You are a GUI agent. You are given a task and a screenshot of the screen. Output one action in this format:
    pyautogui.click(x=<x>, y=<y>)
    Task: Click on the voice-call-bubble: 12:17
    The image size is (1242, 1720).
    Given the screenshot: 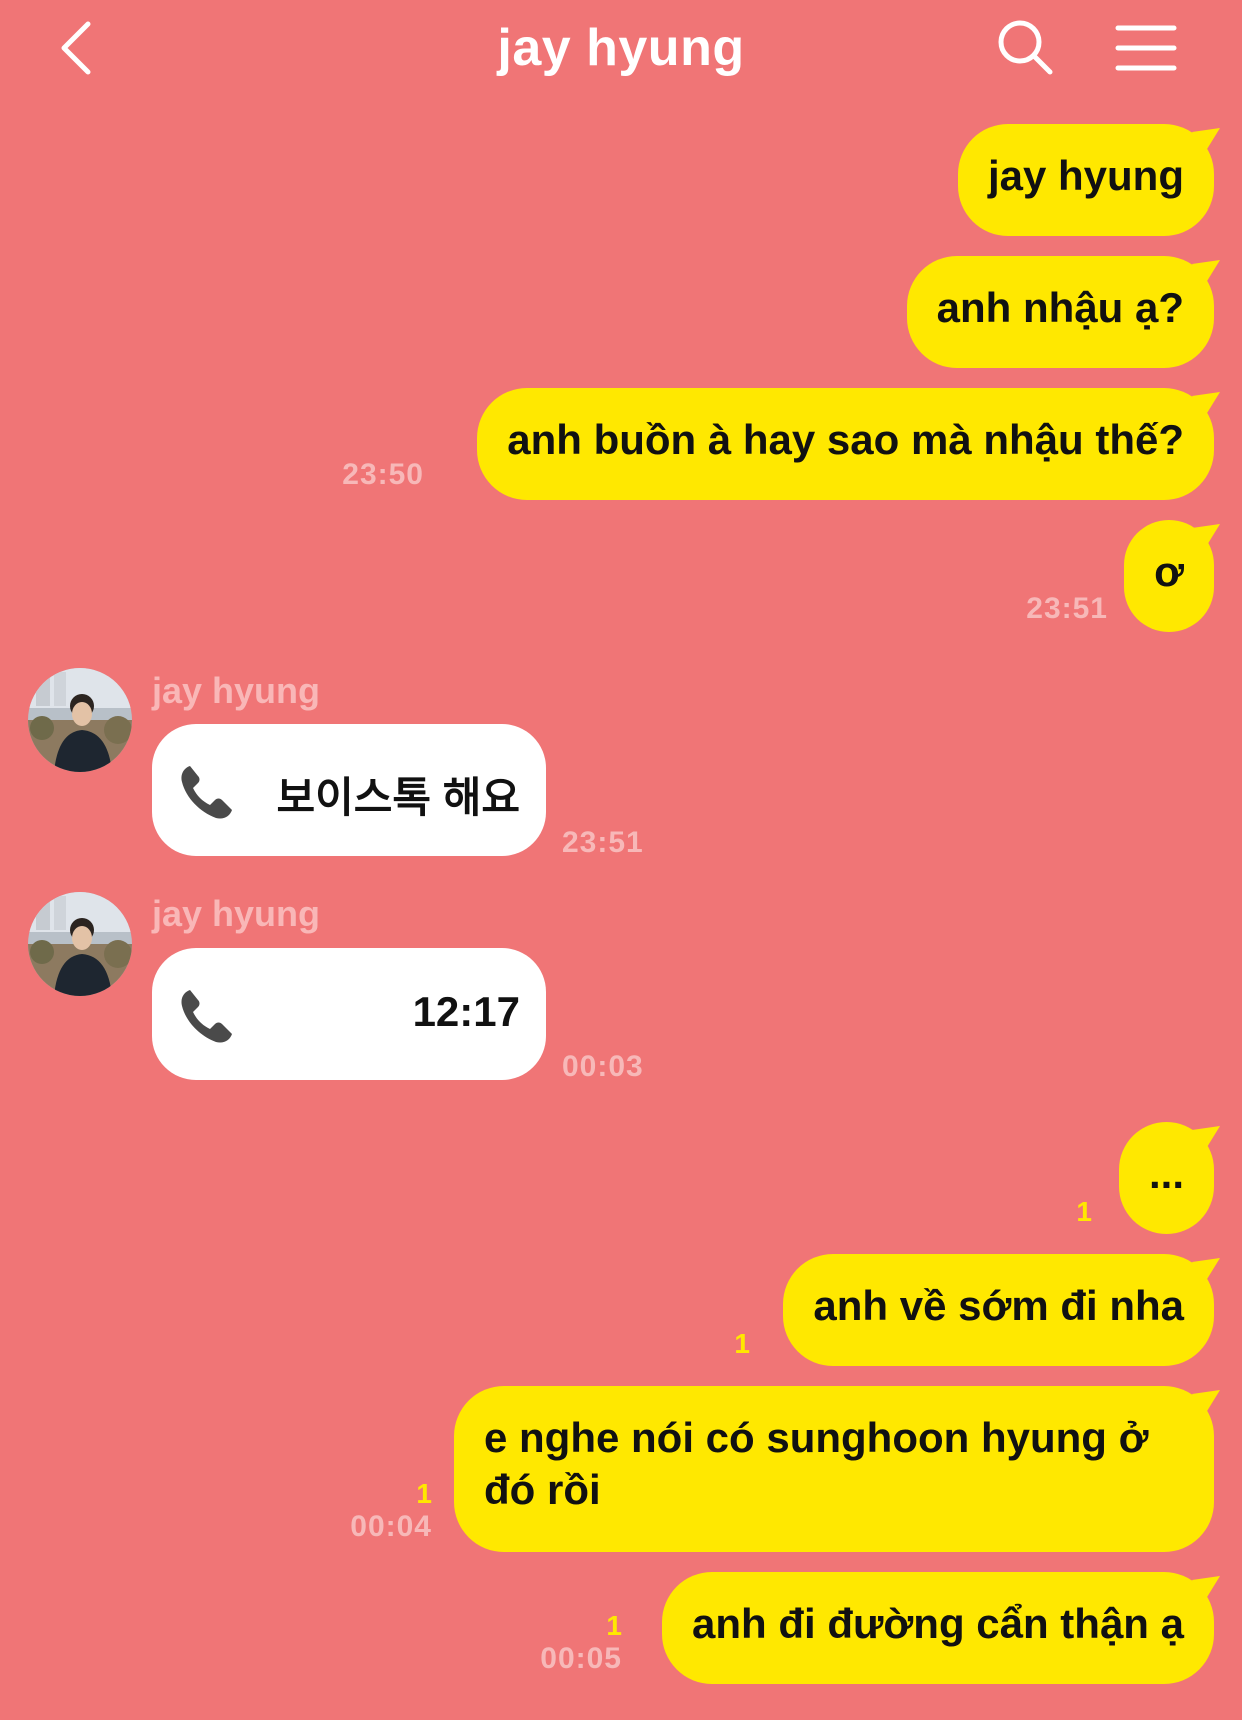 What is the action you would take?
    pyautogui.click(x=349, y=1014)
    